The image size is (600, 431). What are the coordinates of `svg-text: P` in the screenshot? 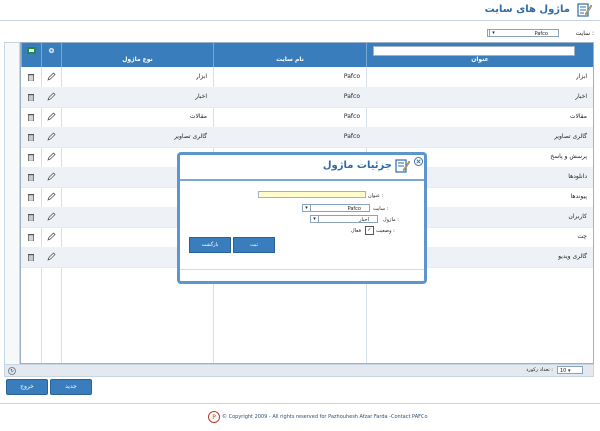 It's located at (214, 417).